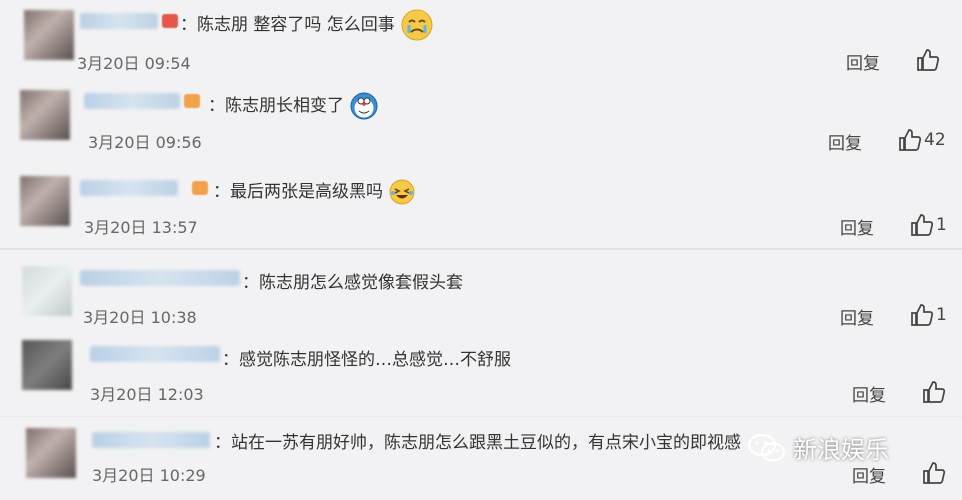  What do you see at coordinates (935, 140) in the screenshot?
I see `like-count: 42` at bounding box center [935, 140].